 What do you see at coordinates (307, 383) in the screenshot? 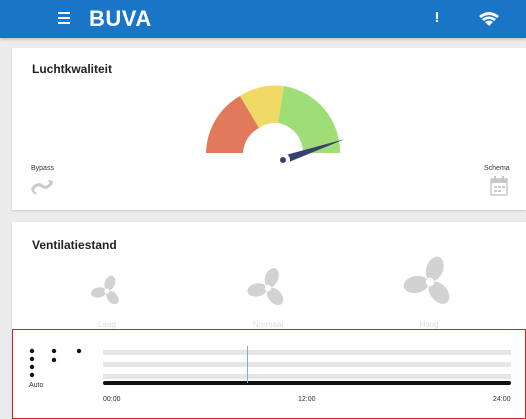
I see `timeline-bar` at bounding box center [307, 383].